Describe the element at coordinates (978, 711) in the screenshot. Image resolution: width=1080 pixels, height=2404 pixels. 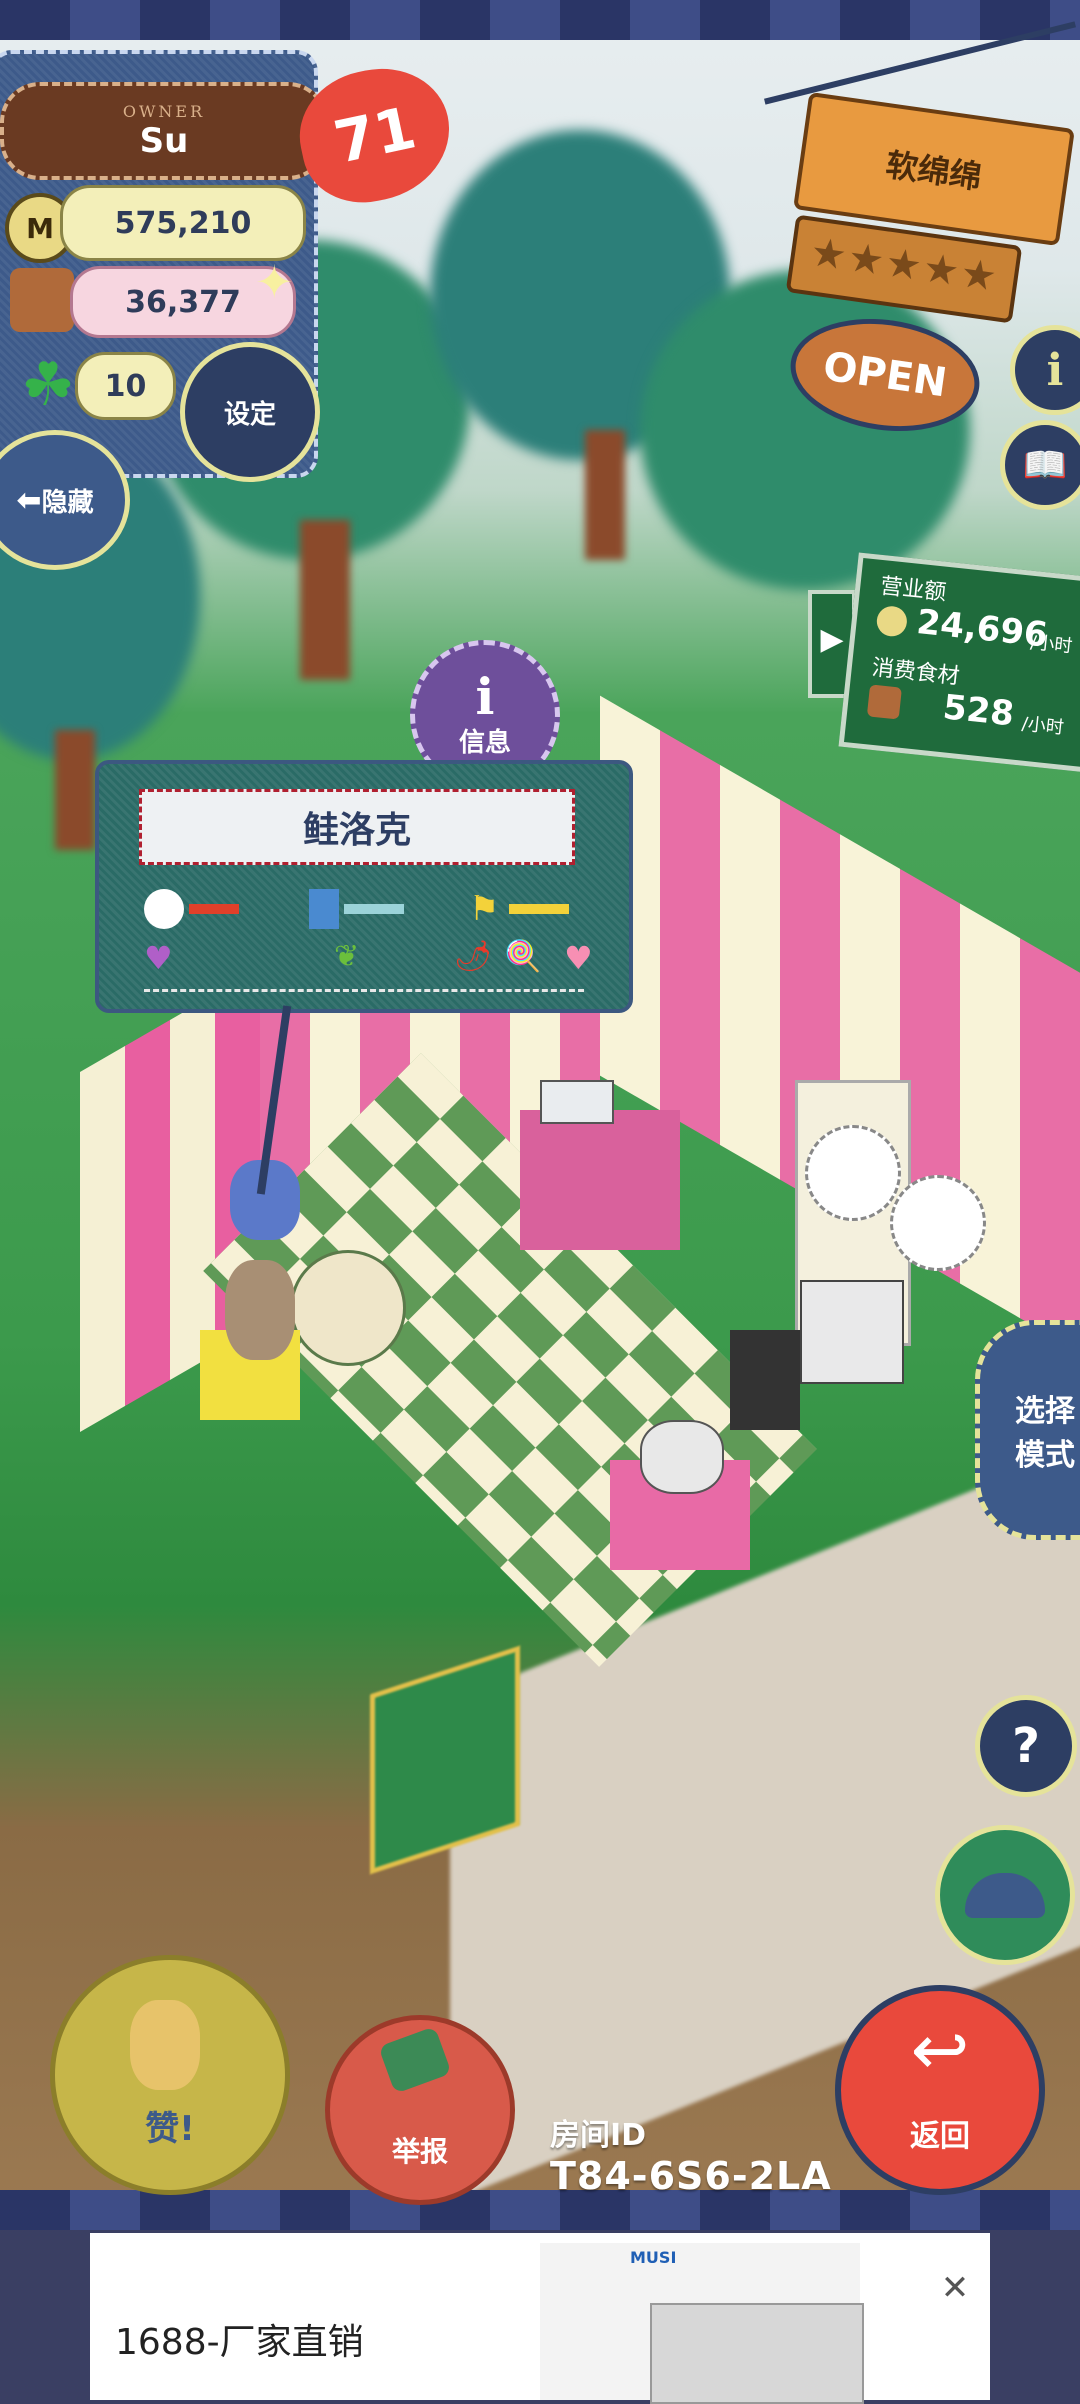
I see `consumption-value: 528` at that location.